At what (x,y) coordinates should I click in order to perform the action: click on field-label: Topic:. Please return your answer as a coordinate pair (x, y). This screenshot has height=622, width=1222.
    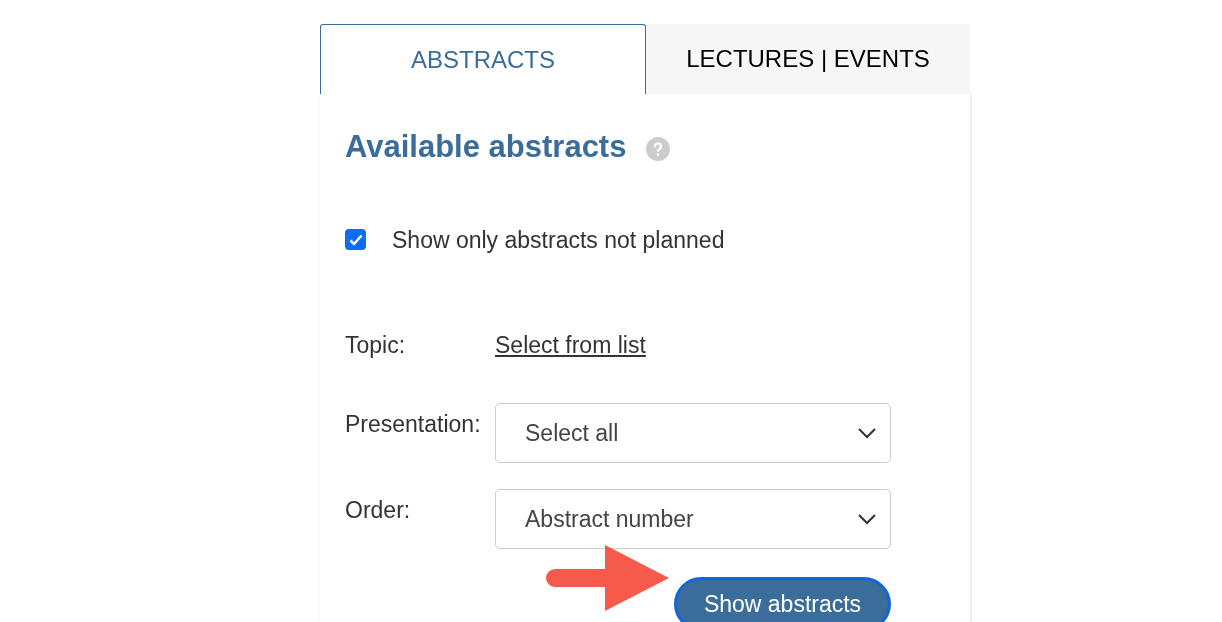
    Looking at the image, I should click on (376, 345).